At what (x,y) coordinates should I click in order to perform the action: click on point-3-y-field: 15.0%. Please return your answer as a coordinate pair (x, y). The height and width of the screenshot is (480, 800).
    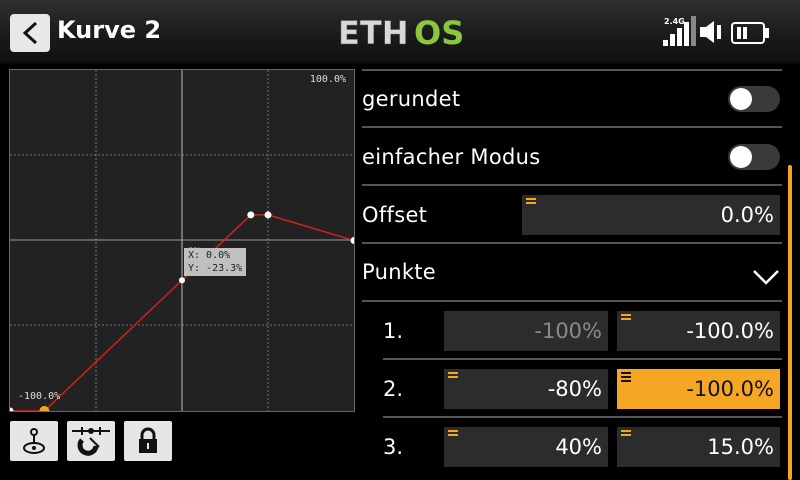
    Looking at the image, I should click on (698, 447).